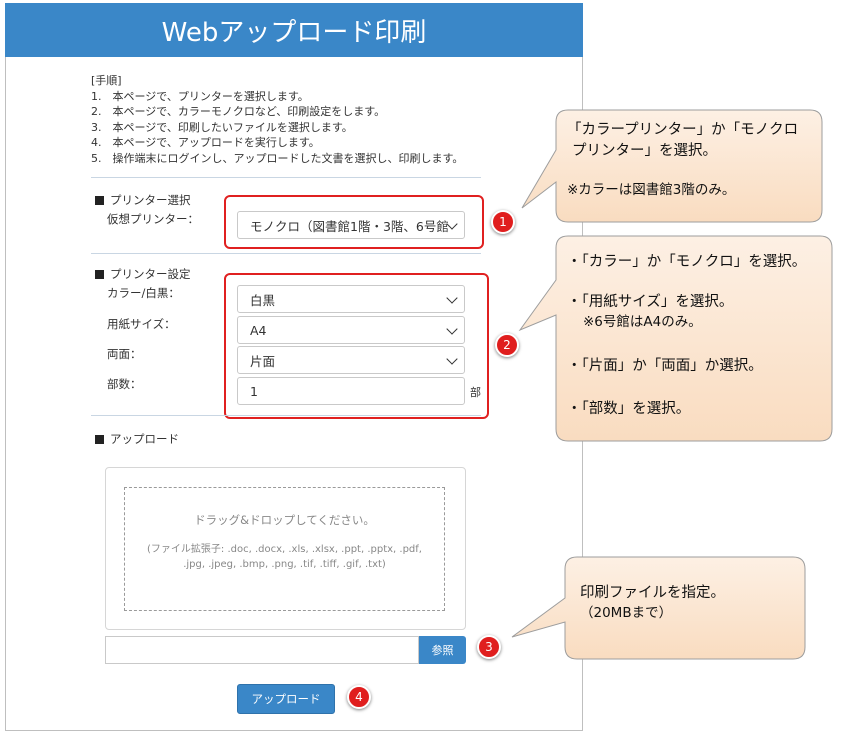 Image resolution: width=847 pixels, height=737 pixels. I want to click on callout-2-line: ・「部数」を選択。, so click(629, 409).